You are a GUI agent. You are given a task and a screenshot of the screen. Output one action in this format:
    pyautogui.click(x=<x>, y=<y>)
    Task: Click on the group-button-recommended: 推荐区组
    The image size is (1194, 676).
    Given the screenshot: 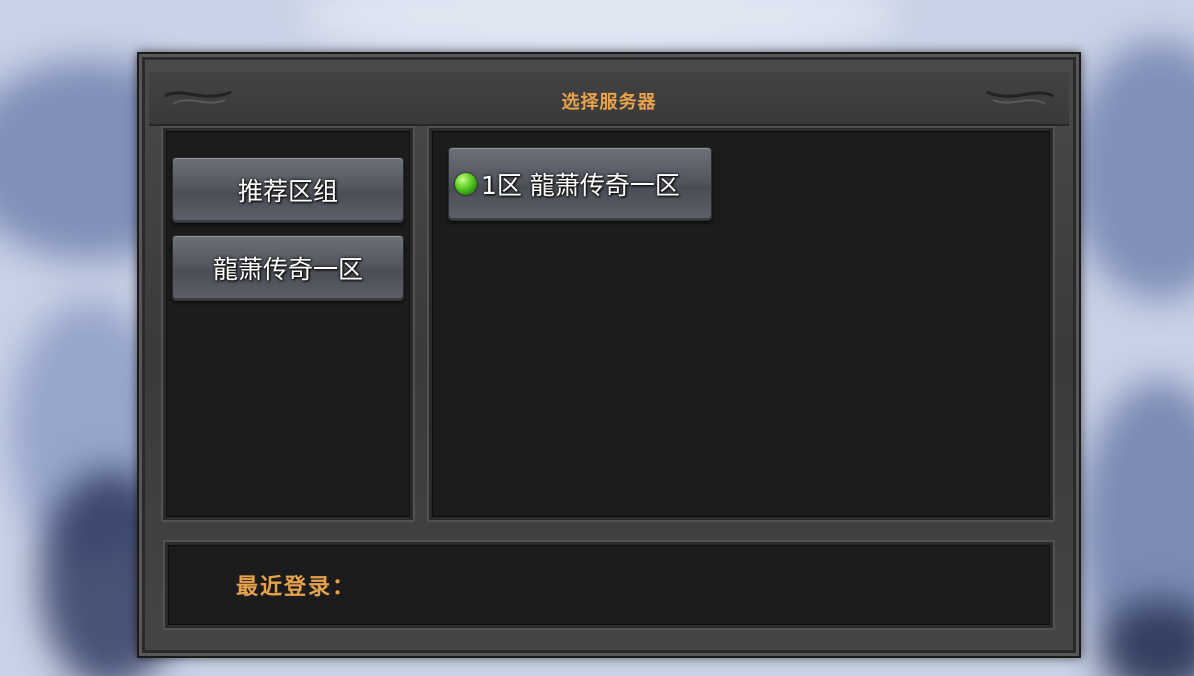 What is the action you would take?
    pyautogui.click(x=288, y=190)
    